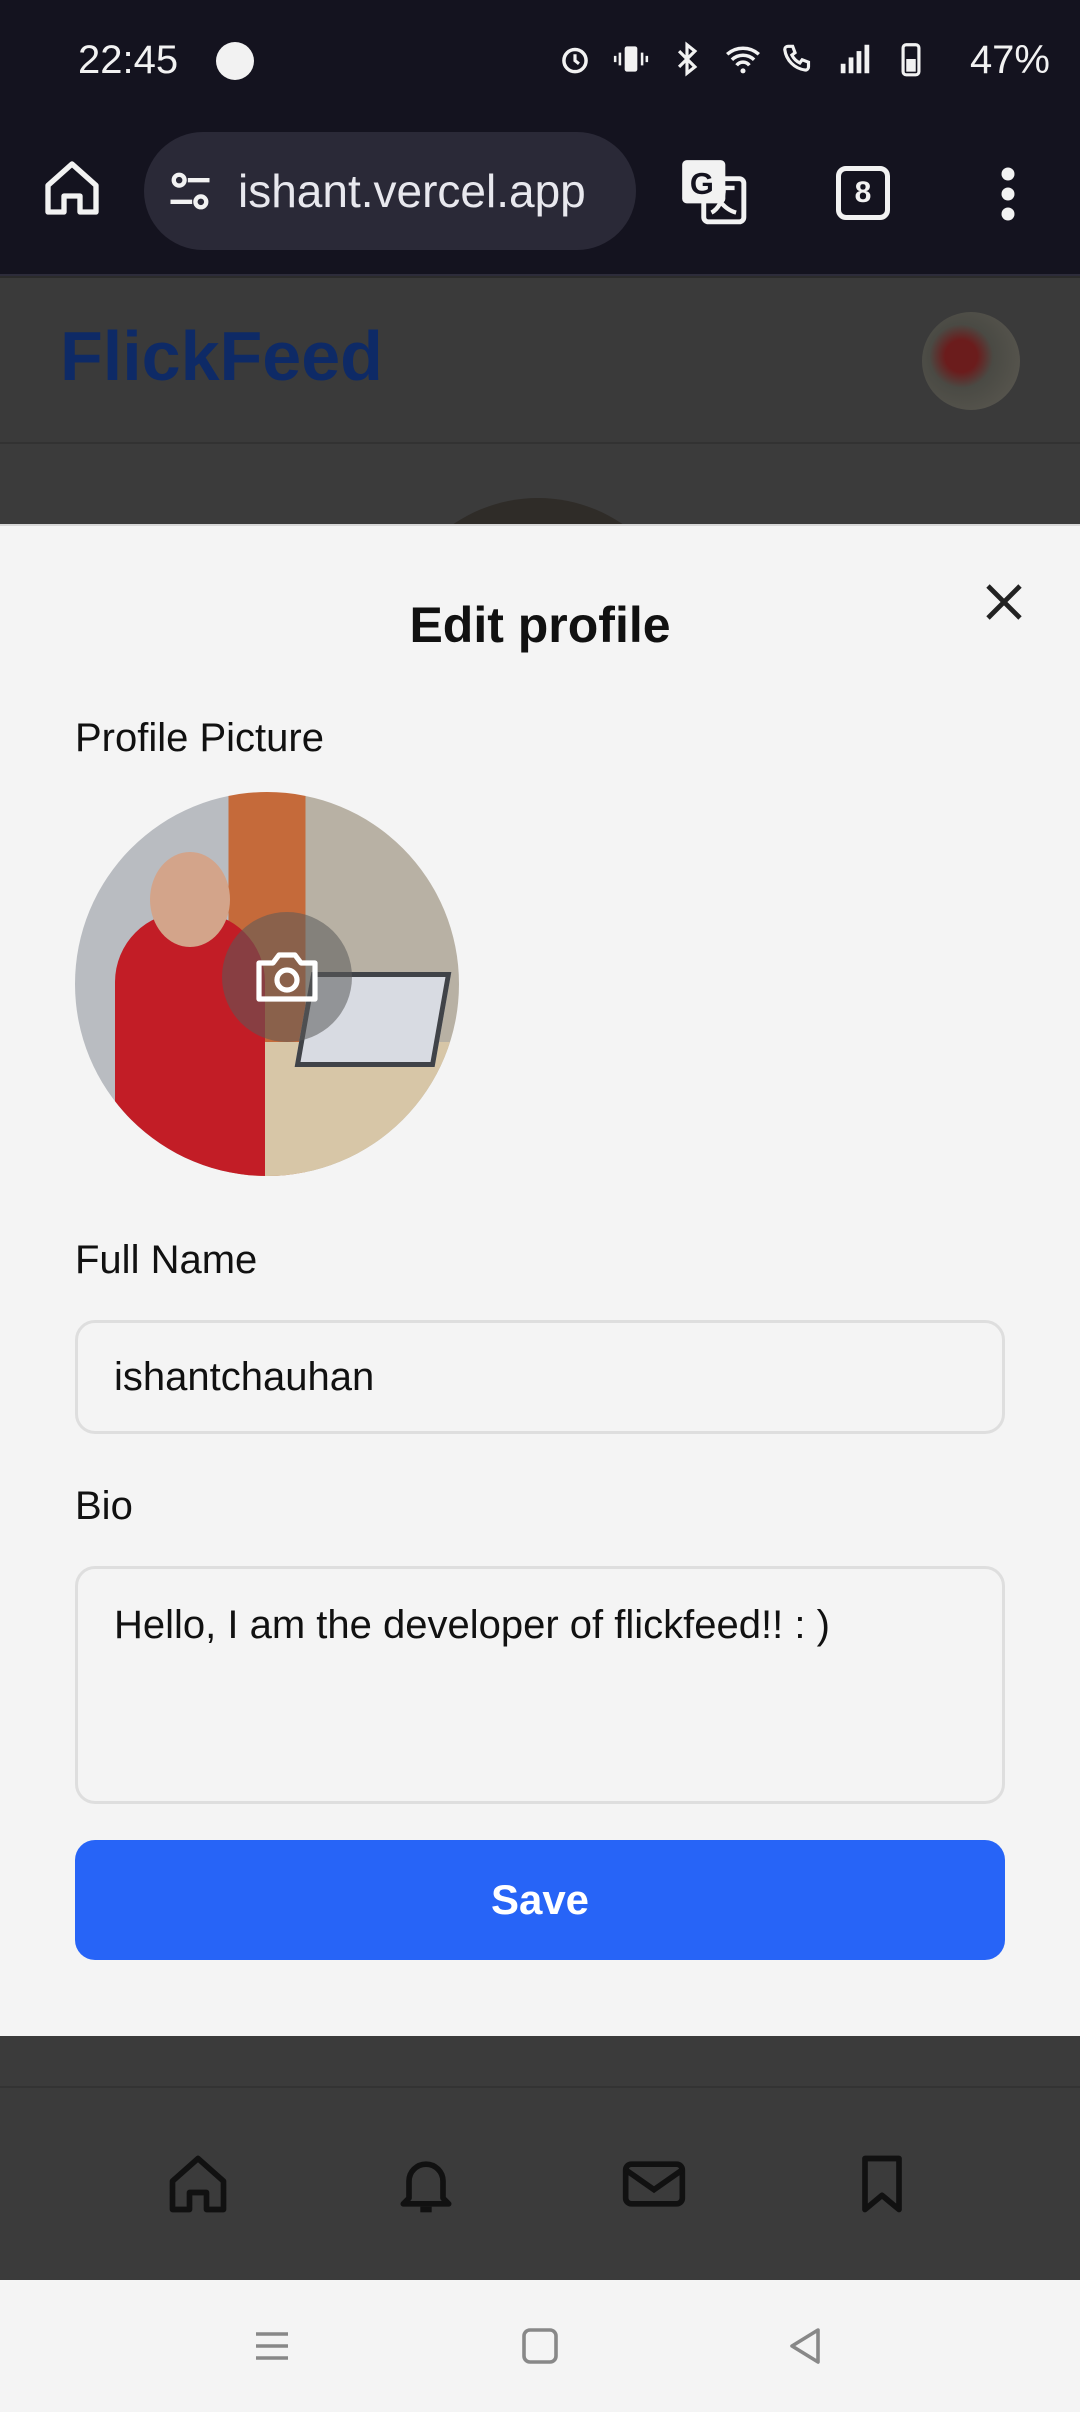 The height and width of the screenshot is (2412, 1080). Describe the element at coordinates (863, 193) in the screenshot. I see `tab-switcher-button: 8` at that location.